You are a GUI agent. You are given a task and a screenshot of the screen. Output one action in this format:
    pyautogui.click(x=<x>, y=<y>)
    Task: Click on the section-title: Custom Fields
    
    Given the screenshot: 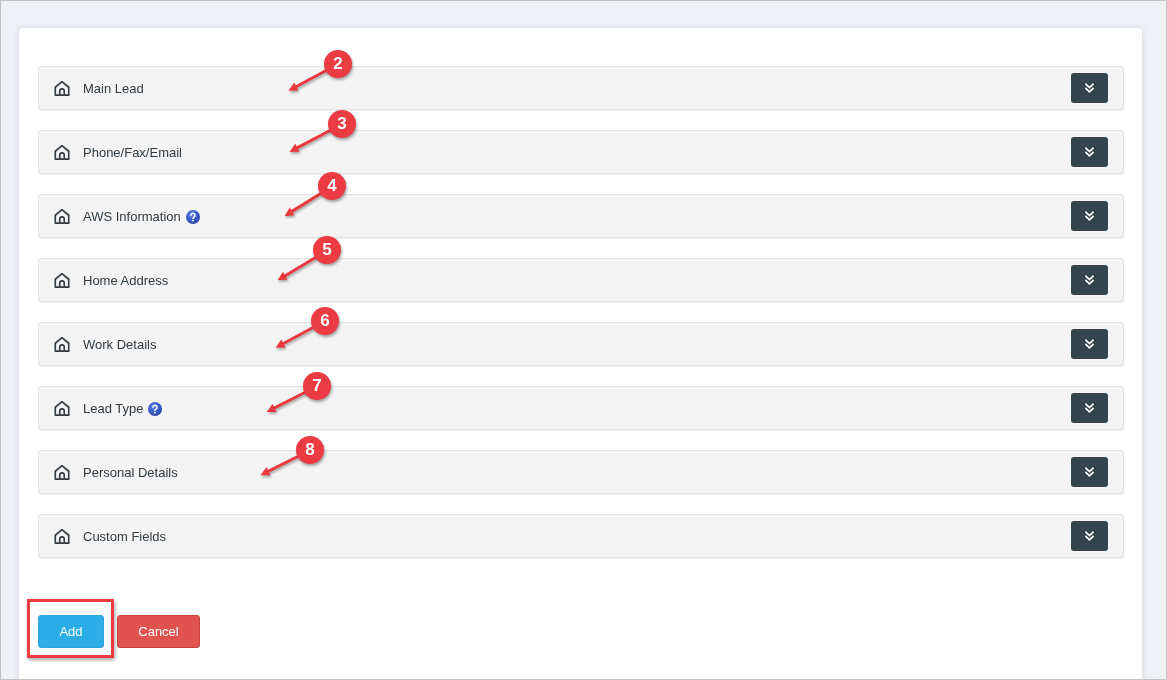 What is the action you would take?
    pyautogui.click(x=125, y=536)
    